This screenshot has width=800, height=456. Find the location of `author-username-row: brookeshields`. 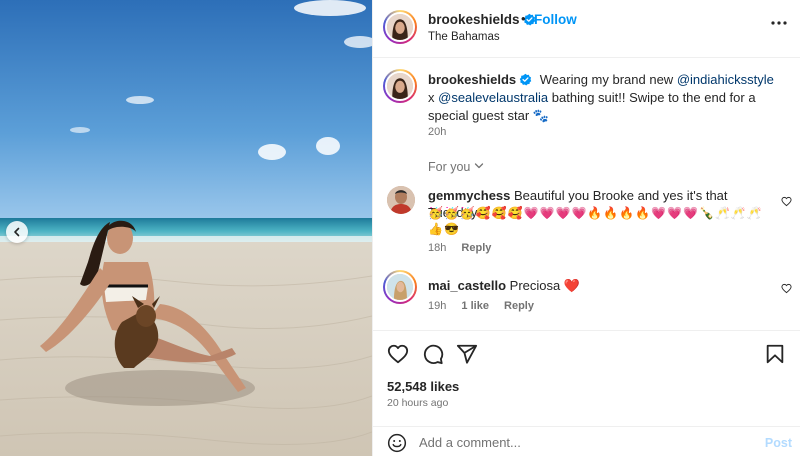

author-username-row: brookeshields is located at coordinates (482, 19).